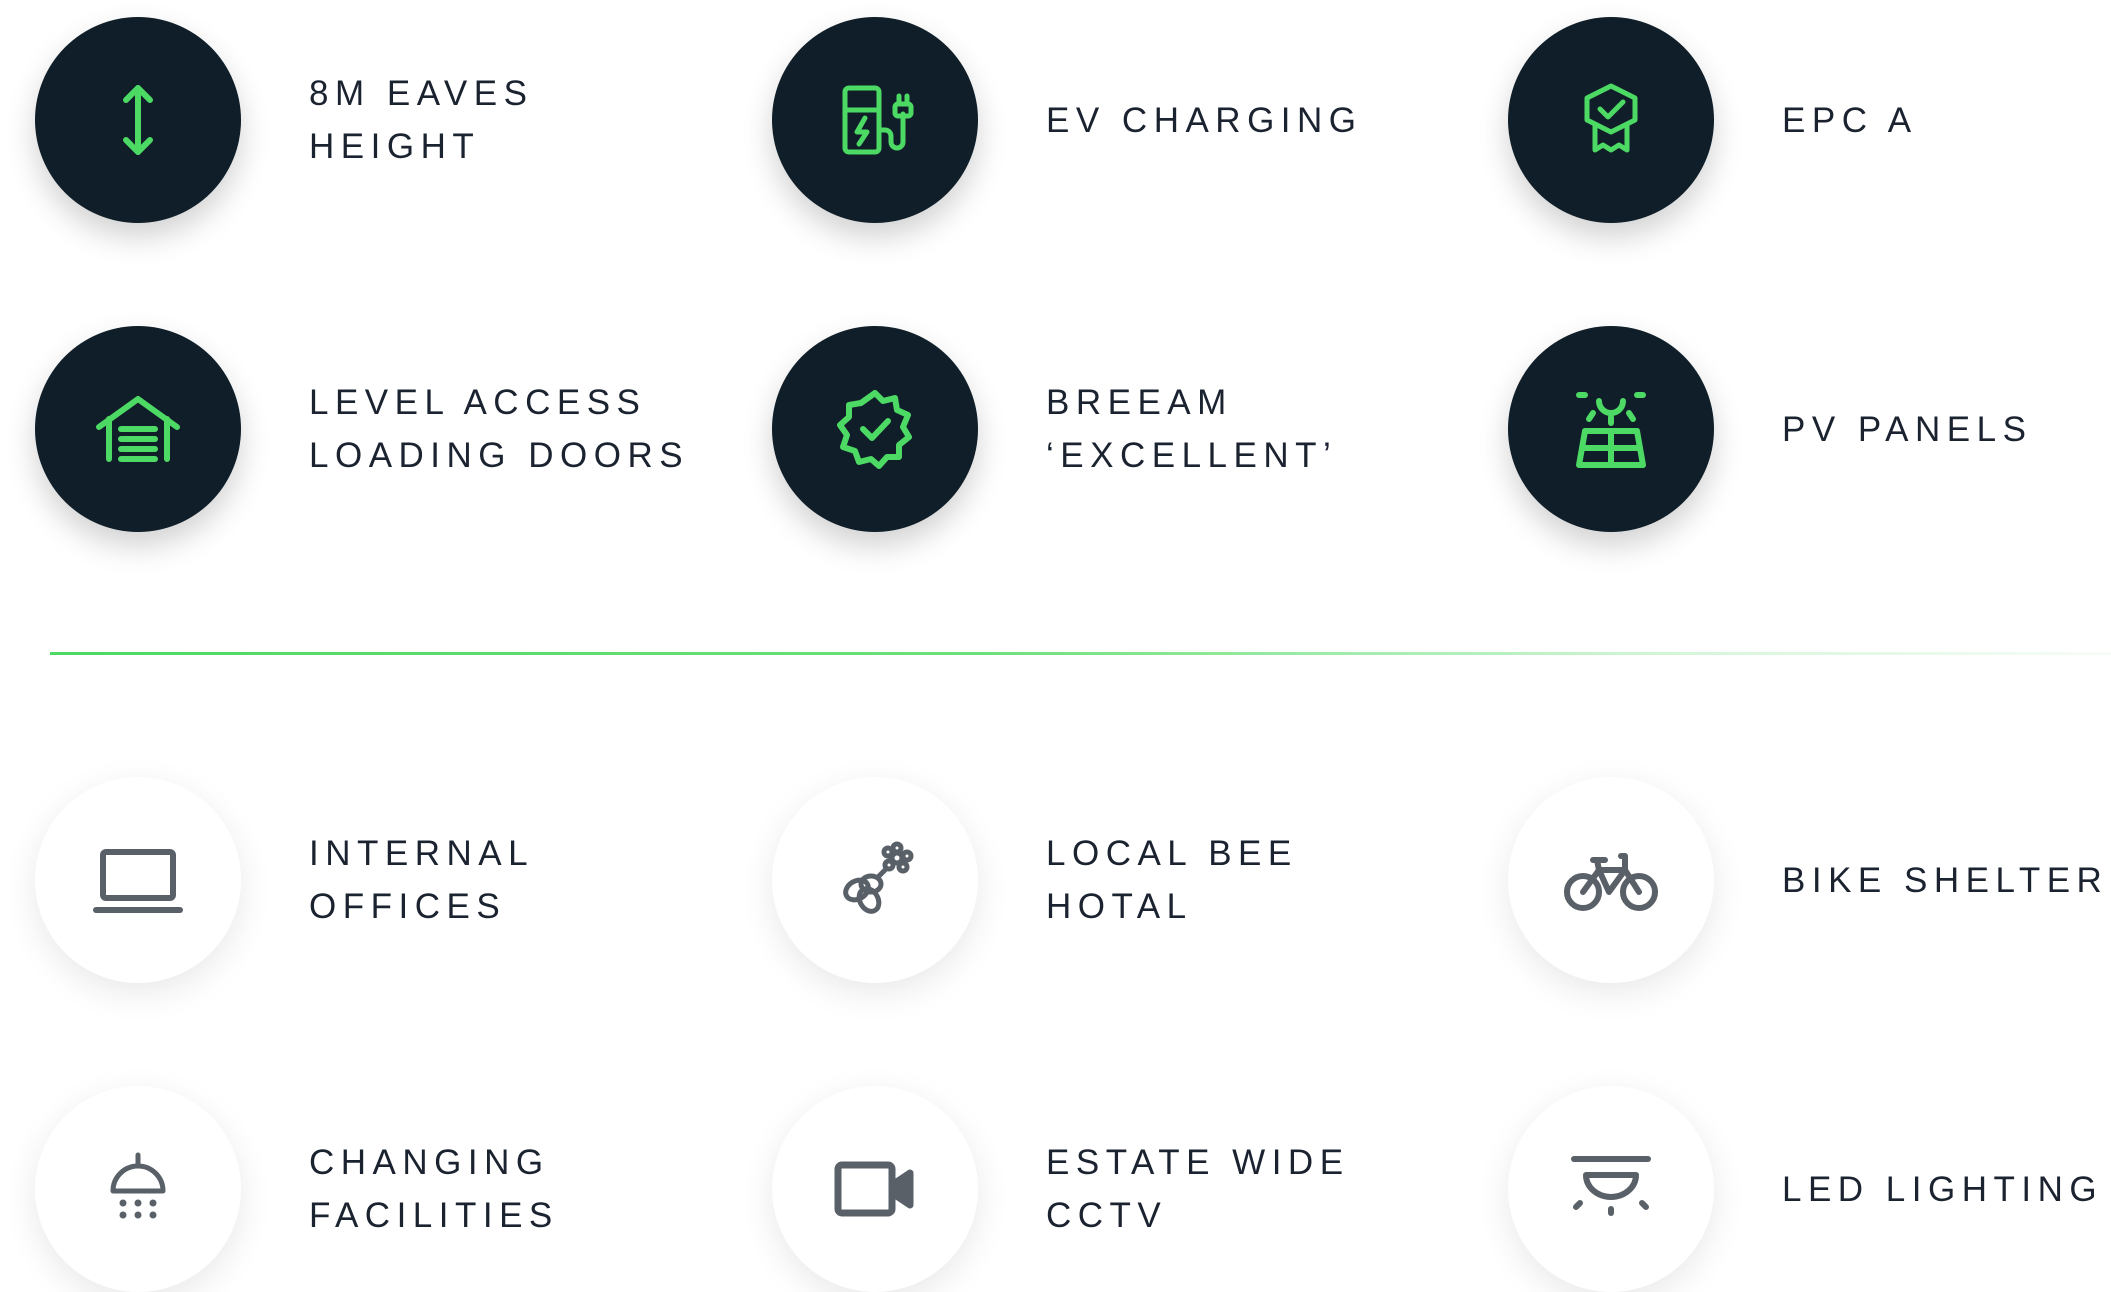 This screenshot has width=2111, height=1292. Describe the element at coordinates (1198, 1189) in the screenshot. I see `feature-label: ESTATE WIDE CCTV` at that location.